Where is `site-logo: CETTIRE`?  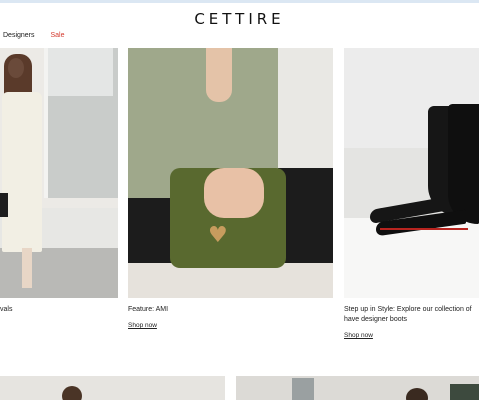
site-logo: CETTIRE is located at coordinates (239, 19).